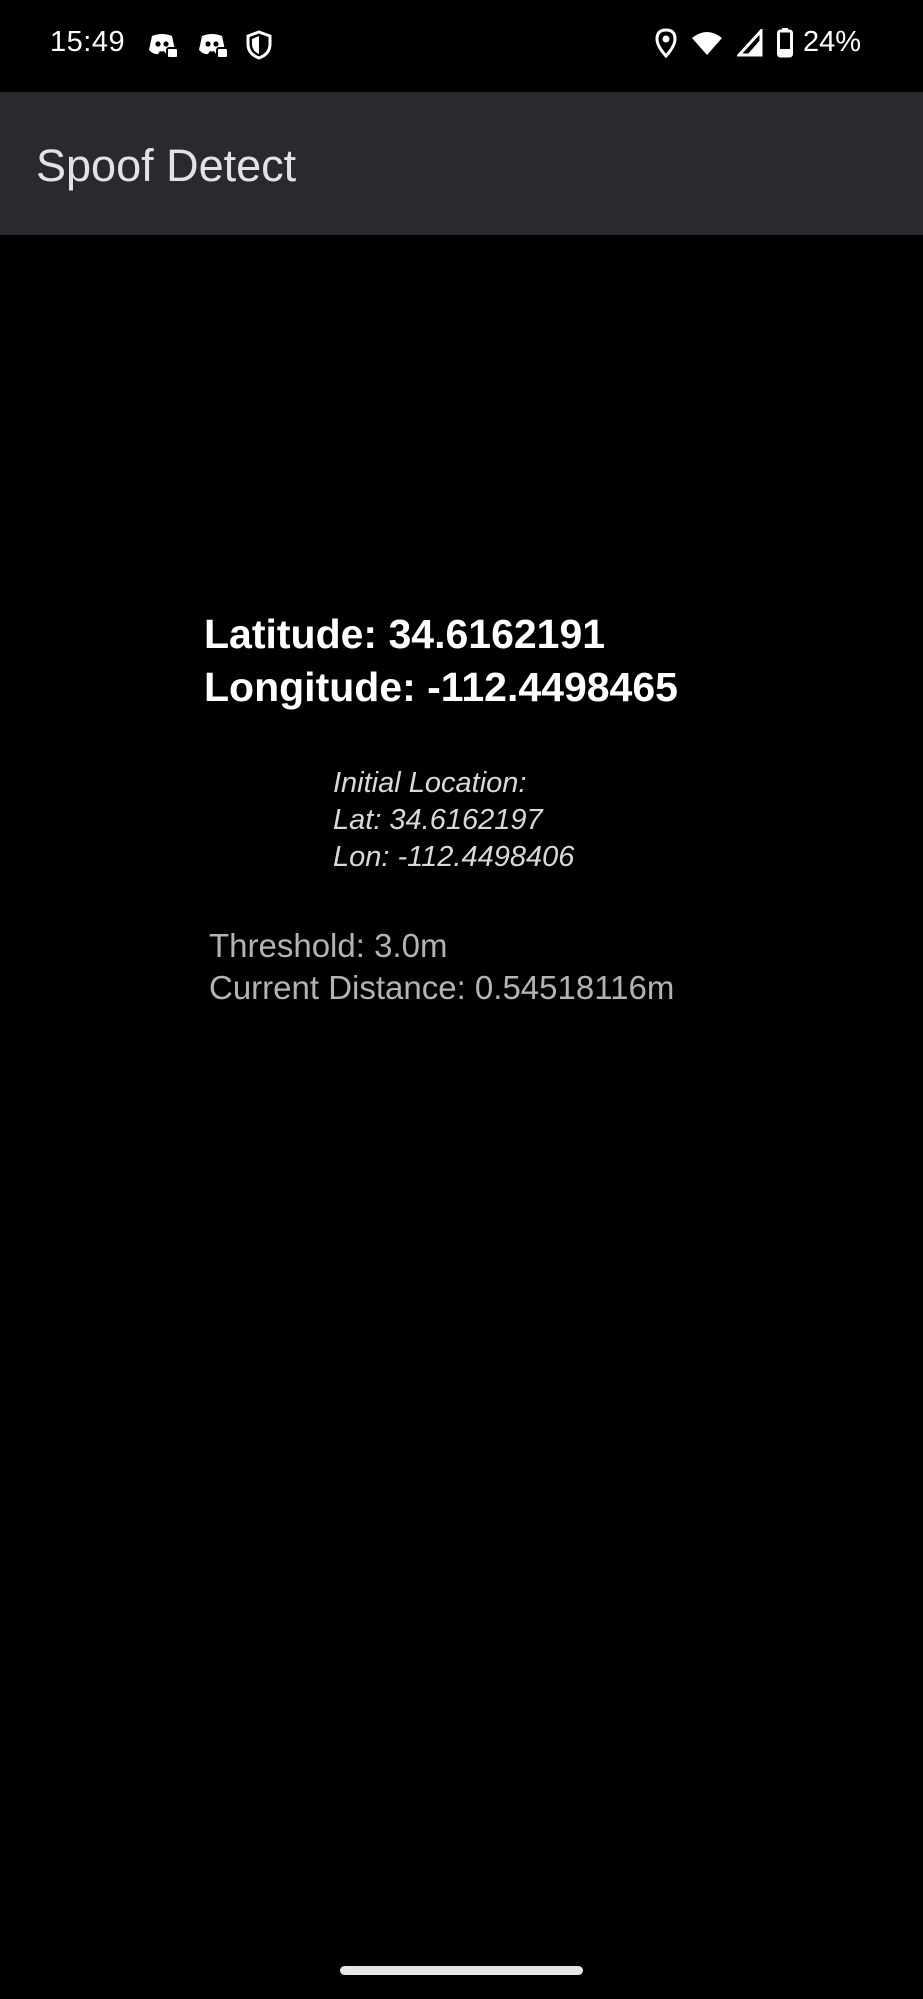 Image resolution: width=923 pixels, height=1999 pixels. What do you see at coordinates (461, 163) in the screenshot?
I see `app-bar: Spoof Detect` at bounding box center [461, 163].